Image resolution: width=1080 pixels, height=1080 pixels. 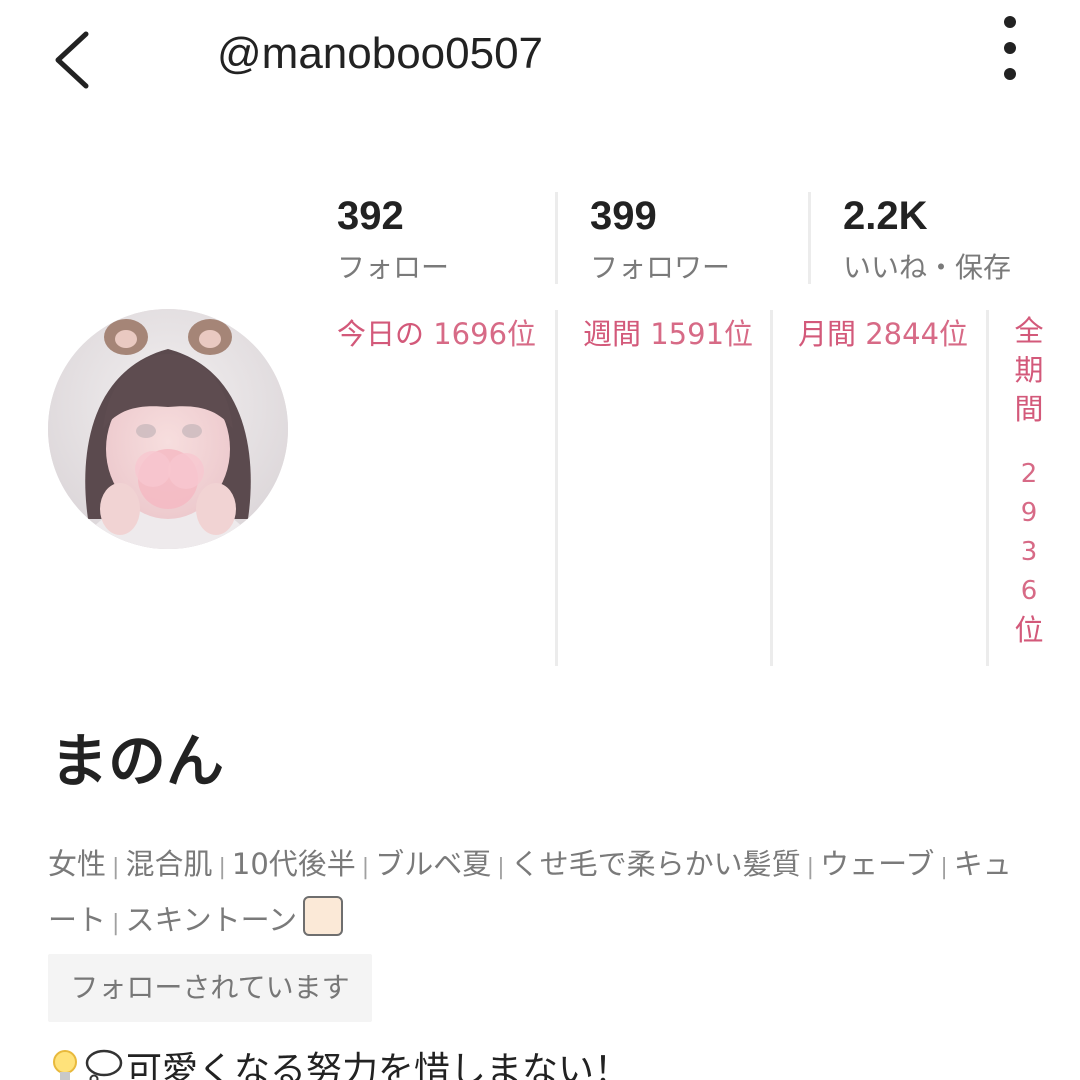 I want to click on chevron-left-icon, so click(x=72, y=60).